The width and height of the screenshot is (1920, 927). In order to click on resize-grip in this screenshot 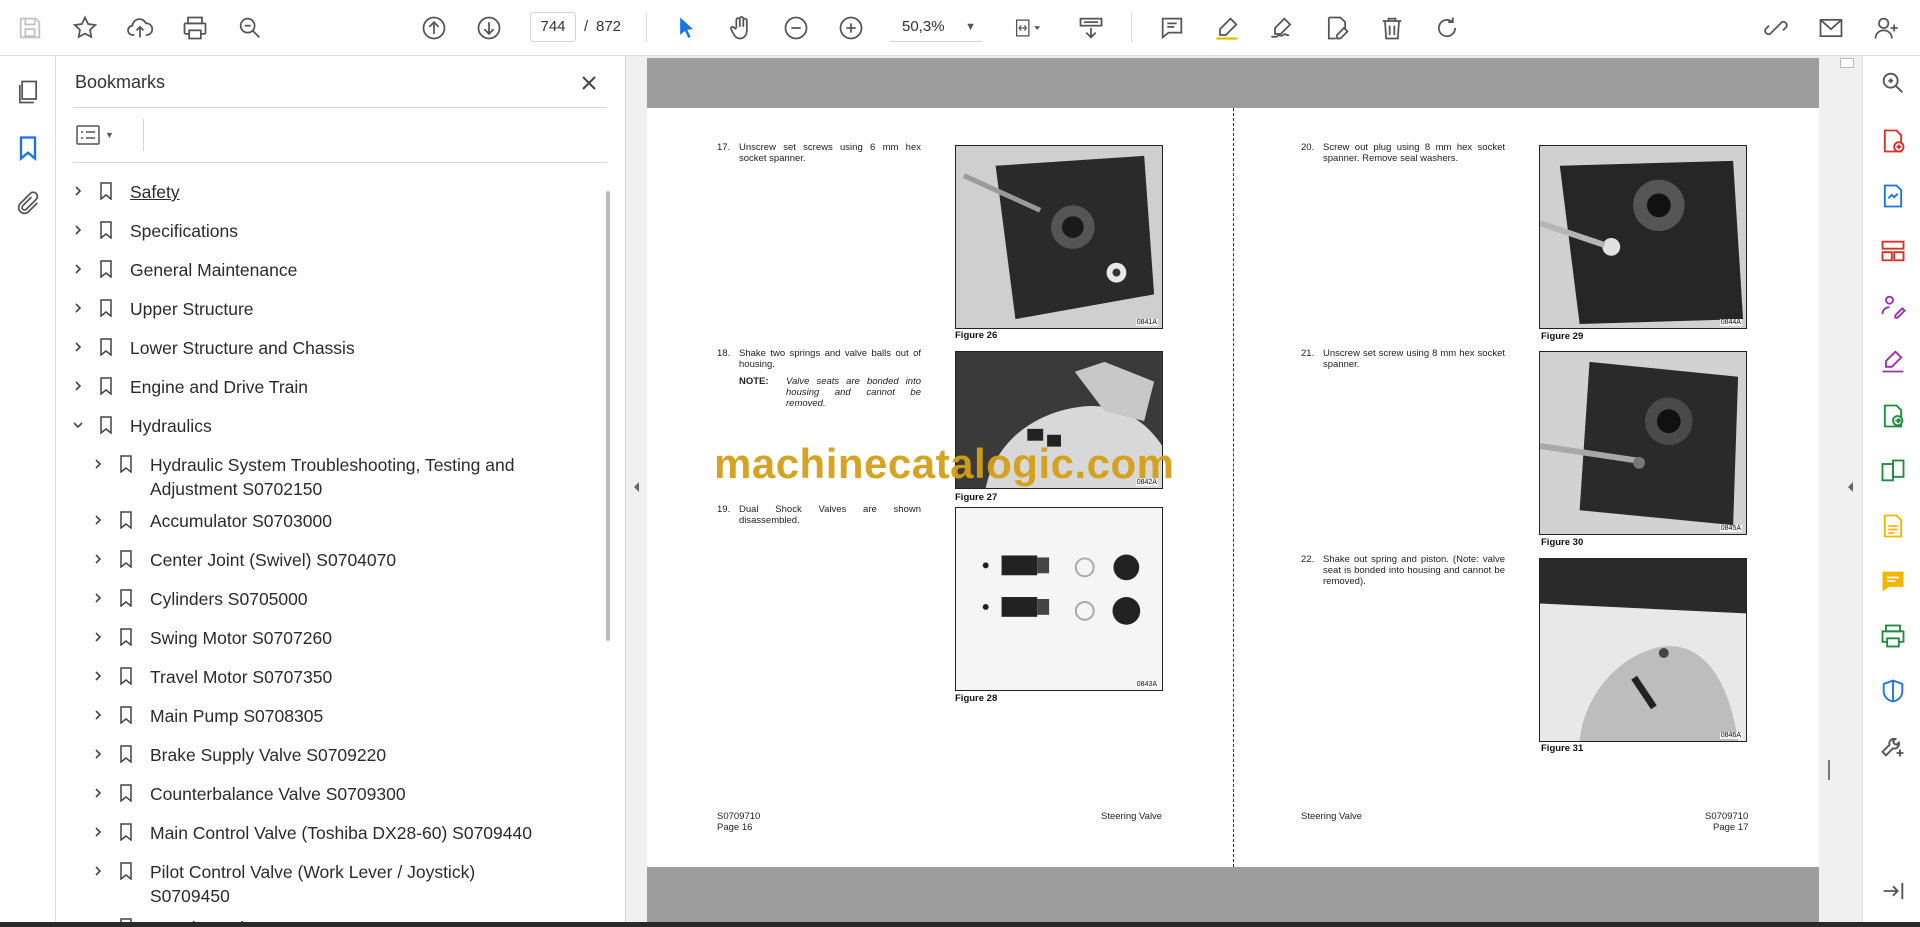, I will do `click(1829, 770)`.